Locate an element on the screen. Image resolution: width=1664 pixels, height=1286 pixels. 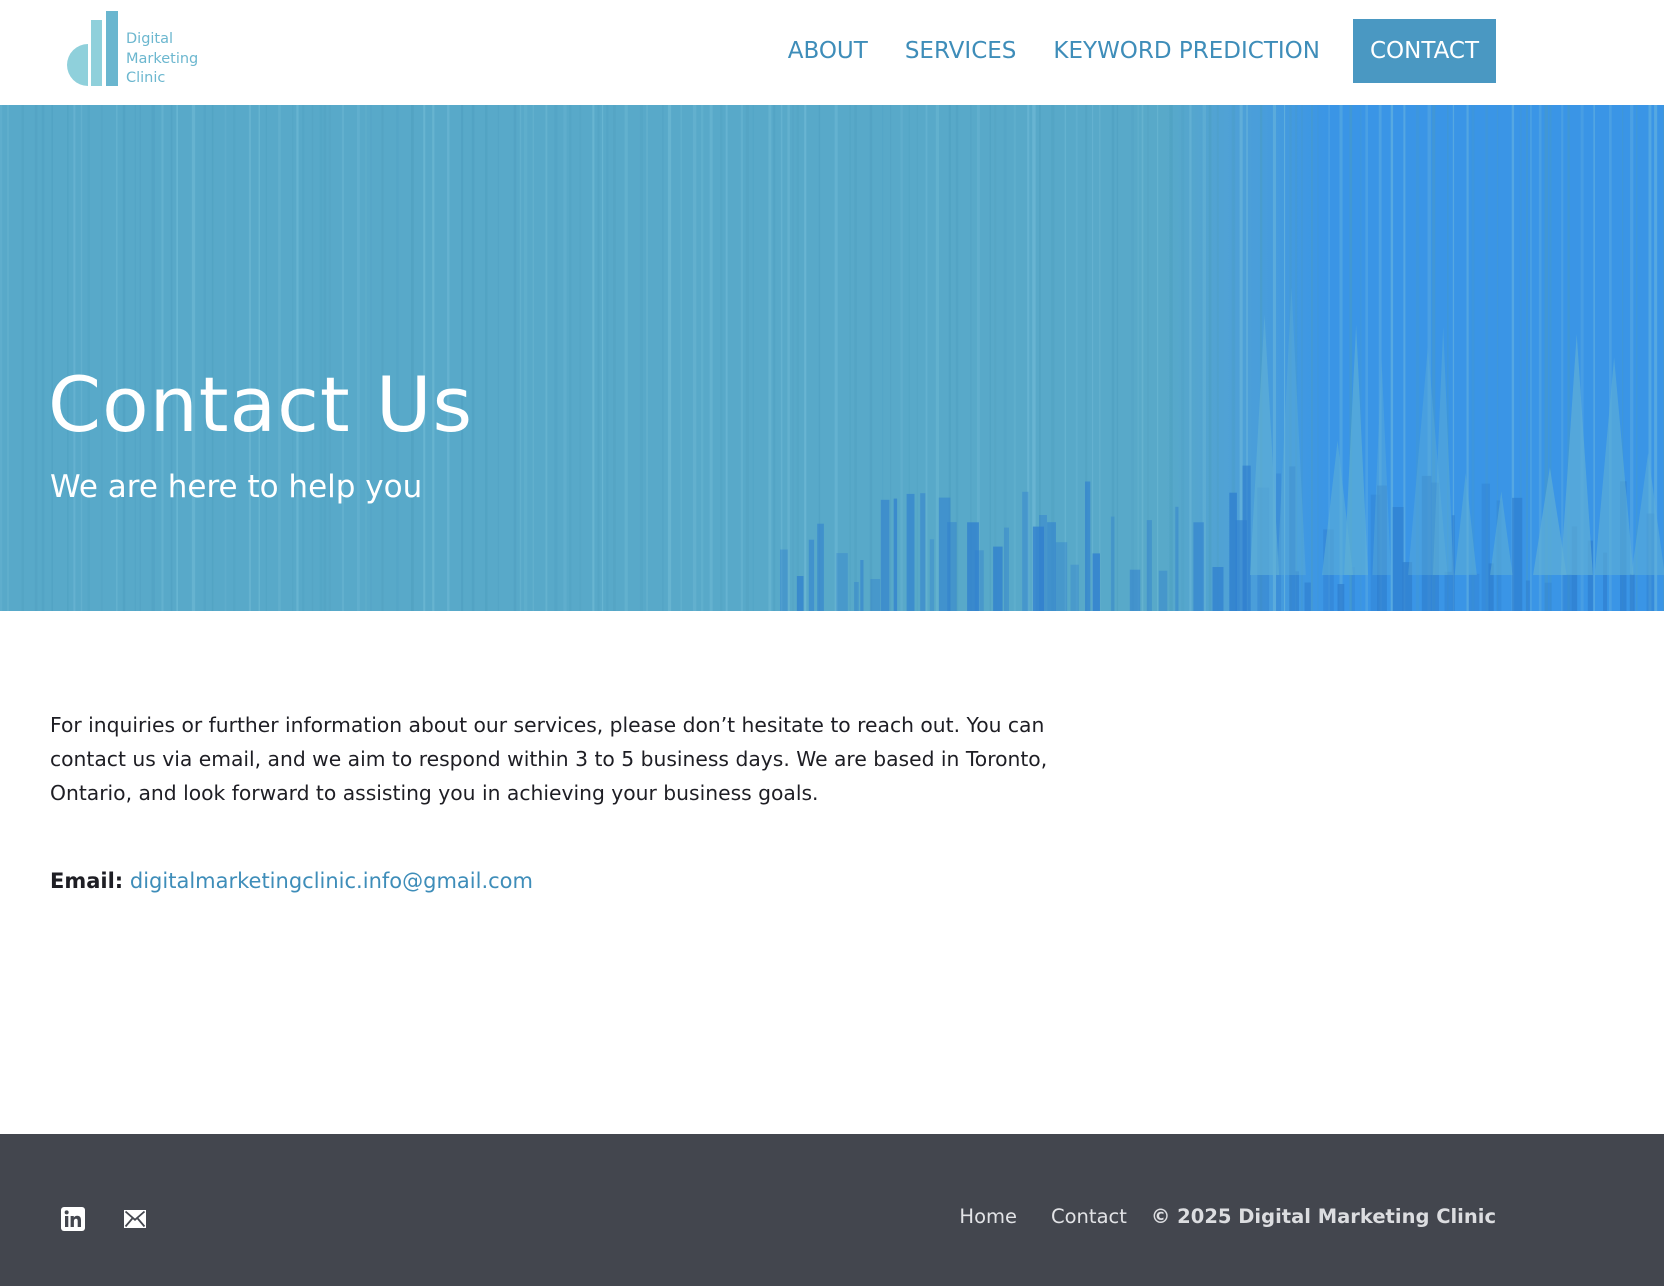
page-title: Contact Us is located at coordinates (261, 404).